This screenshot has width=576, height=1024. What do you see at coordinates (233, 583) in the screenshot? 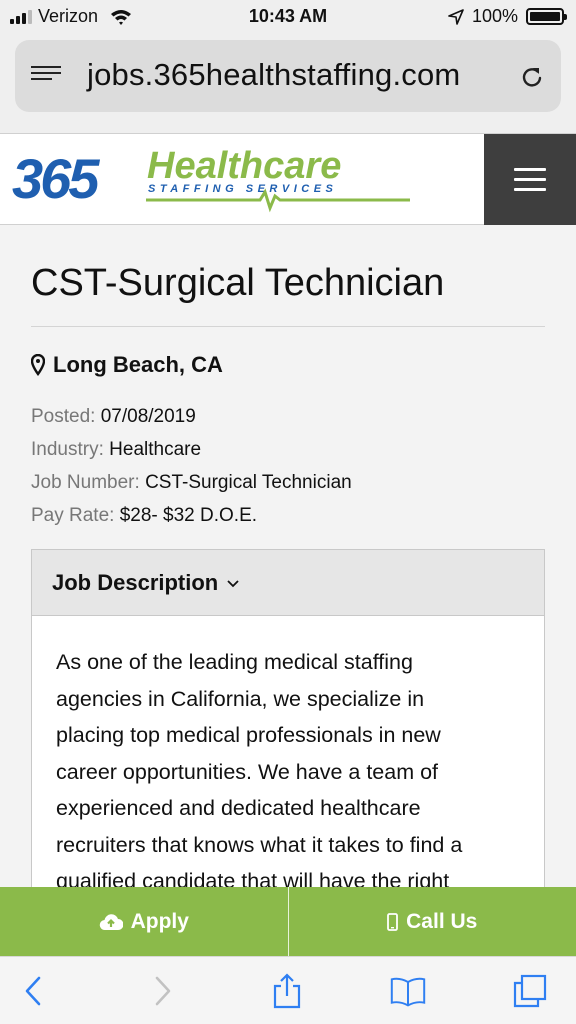
I see `chevron-down-icon` at bounding box center [233, 583].